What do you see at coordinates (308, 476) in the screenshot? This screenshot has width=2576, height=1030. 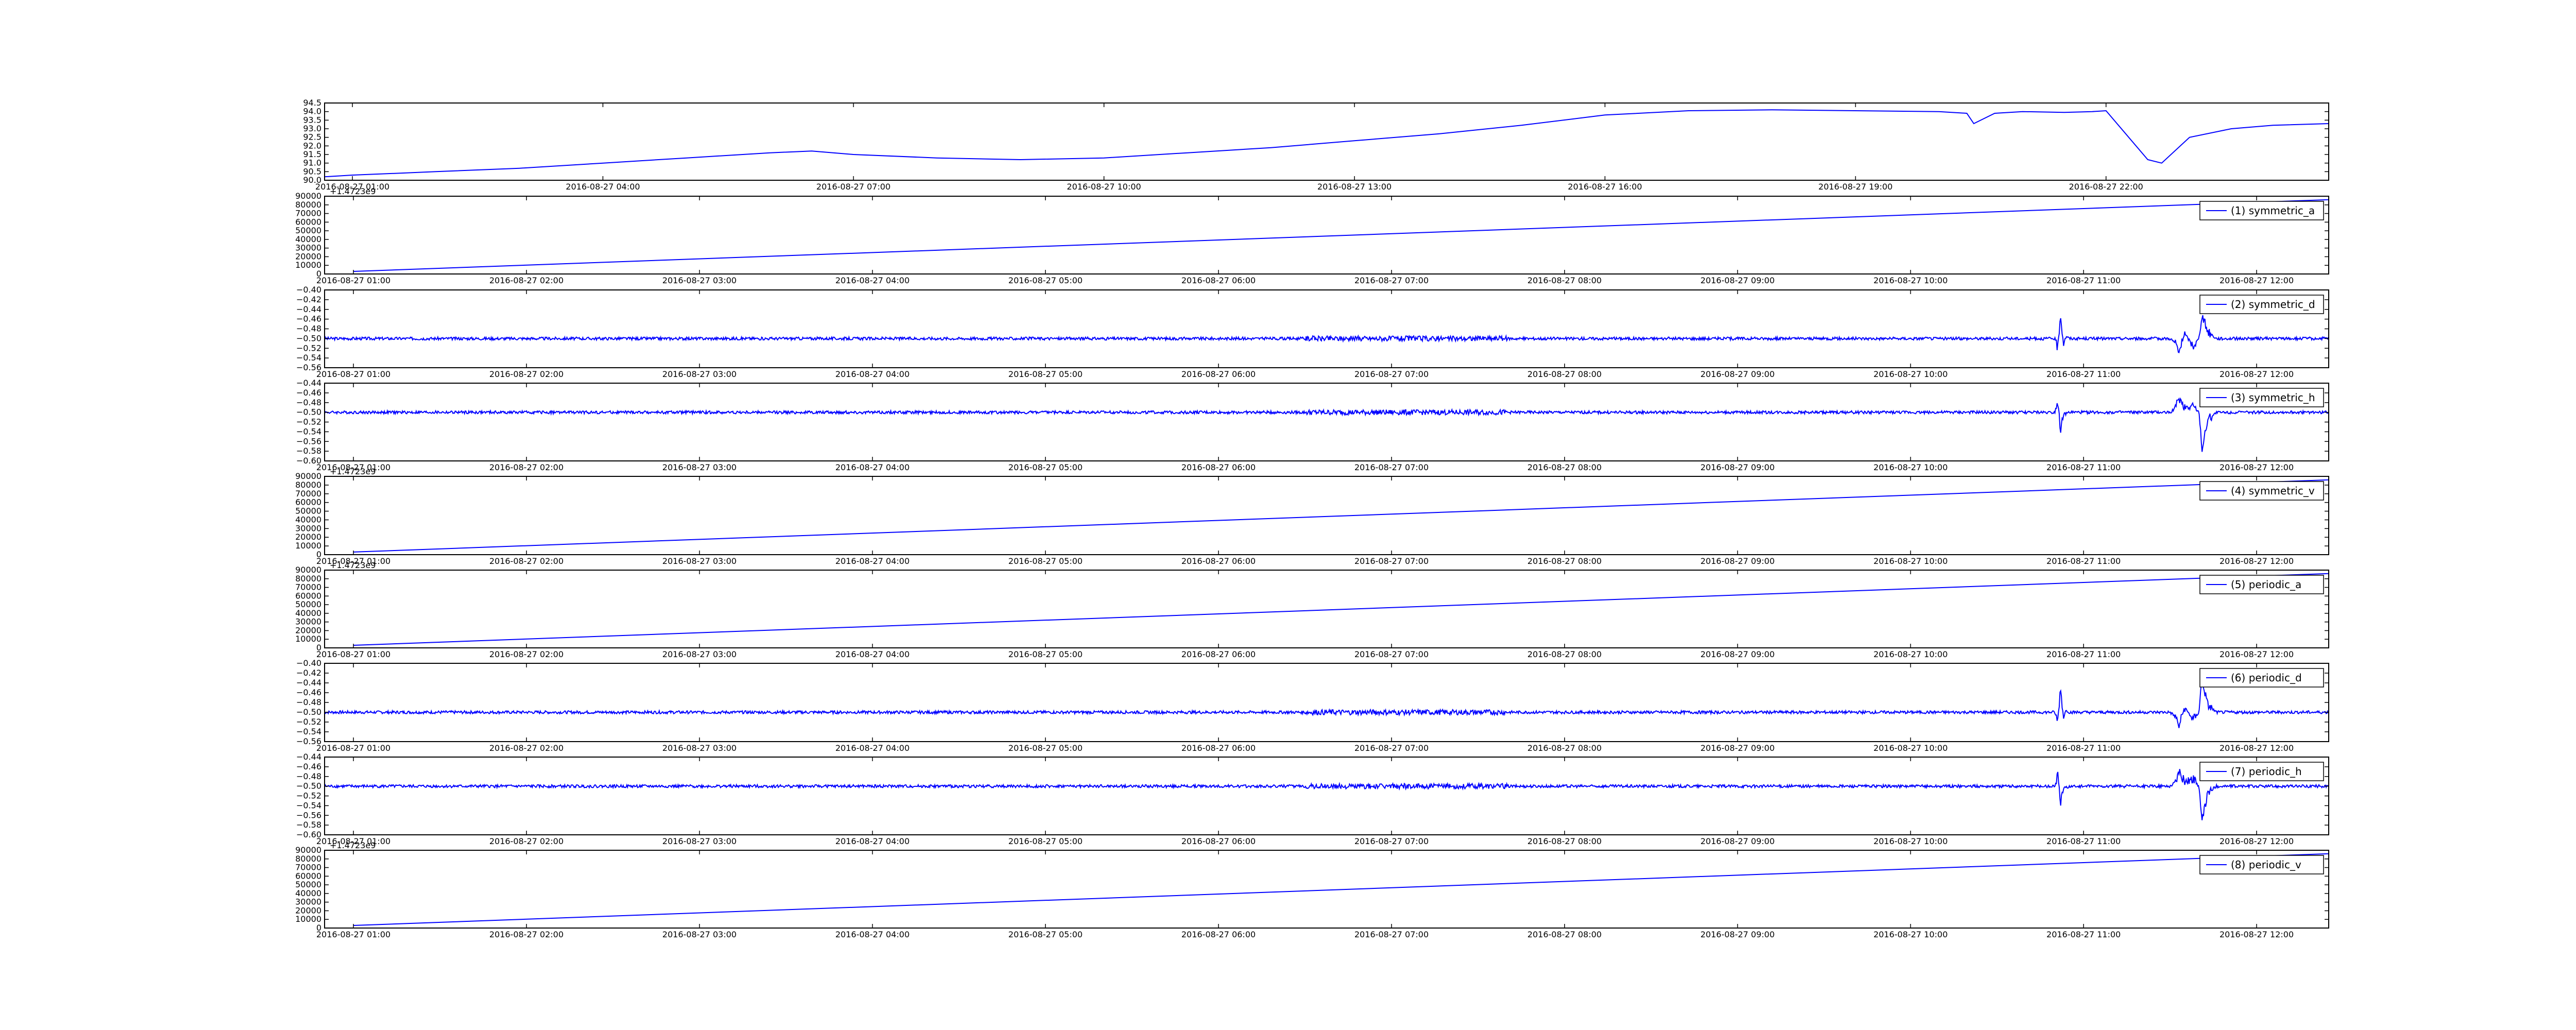 I see `y-tick-label: 90000` at bounding box center [308, 476].